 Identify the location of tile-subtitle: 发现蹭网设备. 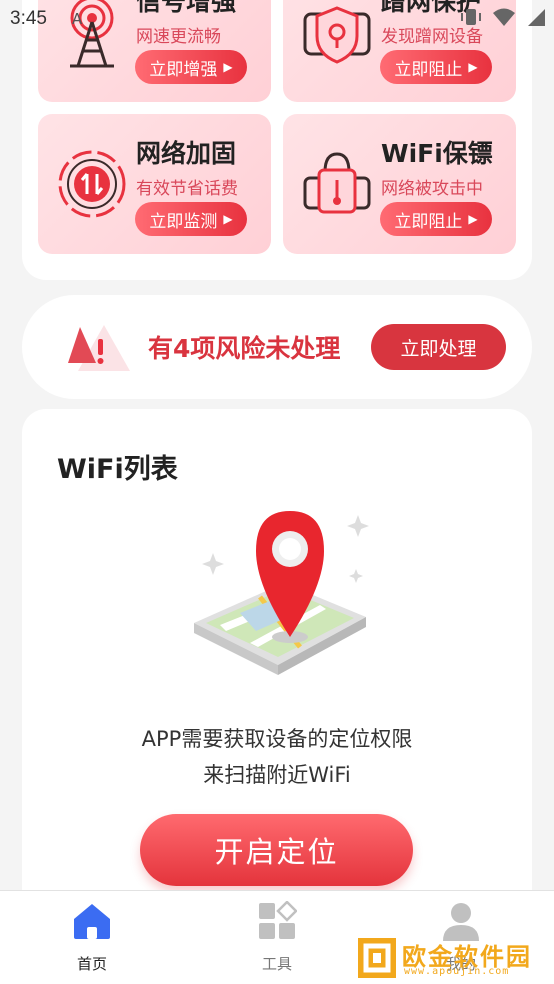
(432, 37).